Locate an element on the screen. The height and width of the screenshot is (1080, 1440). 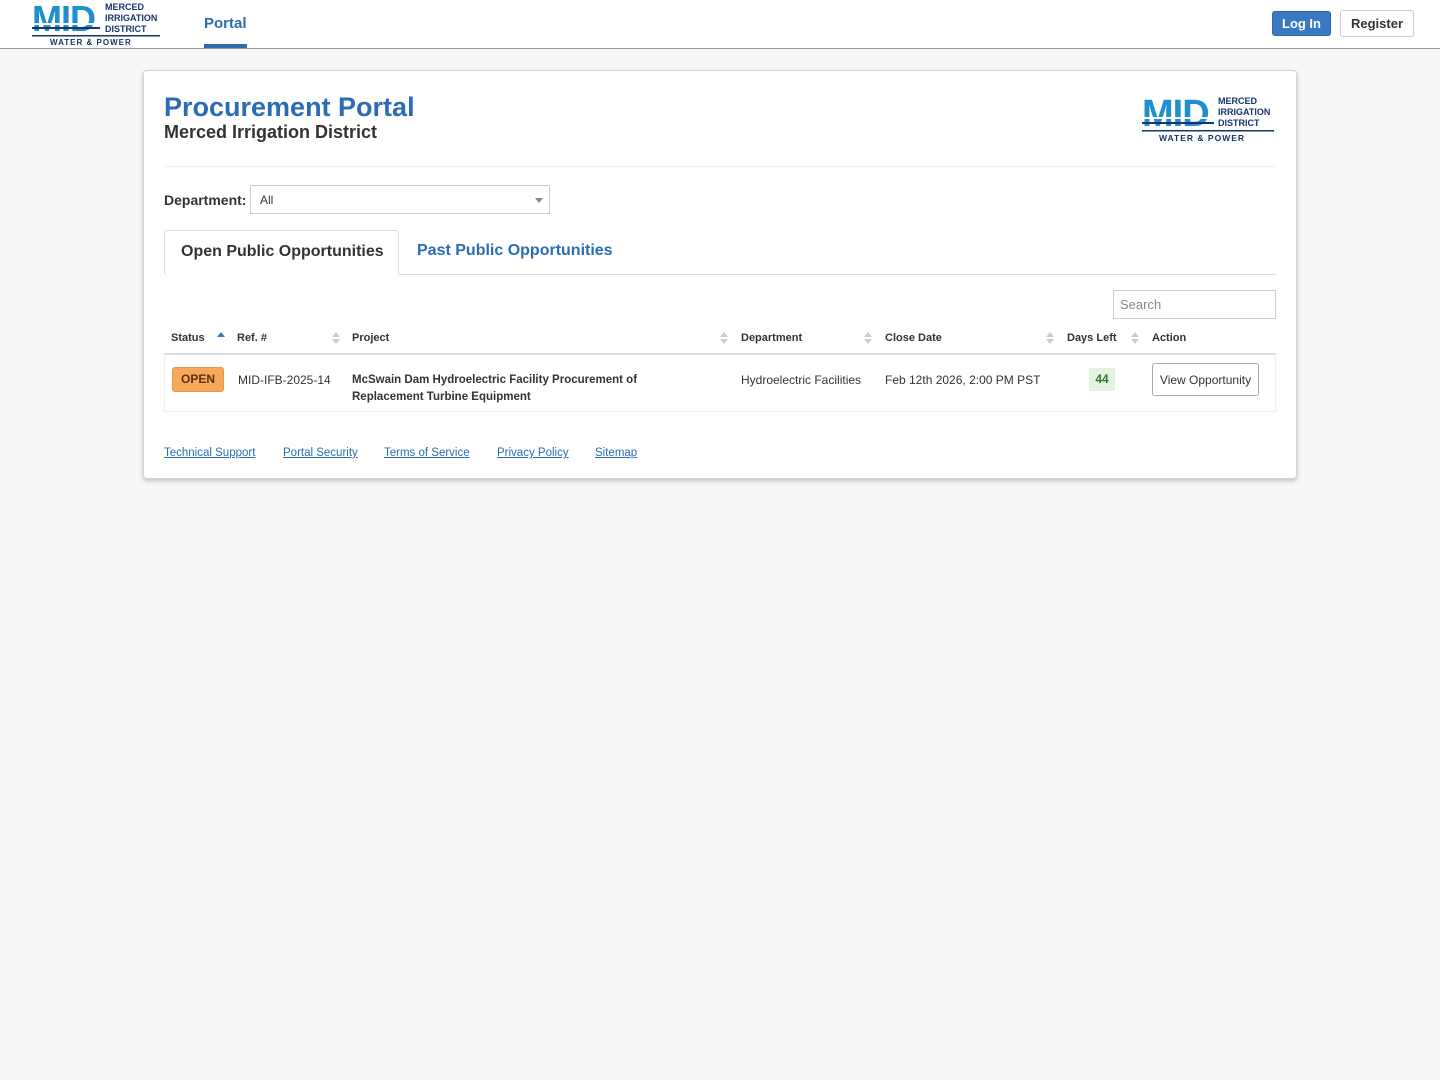
footer-link-sitemap: Sitemap is located at coordinates (616, 453).